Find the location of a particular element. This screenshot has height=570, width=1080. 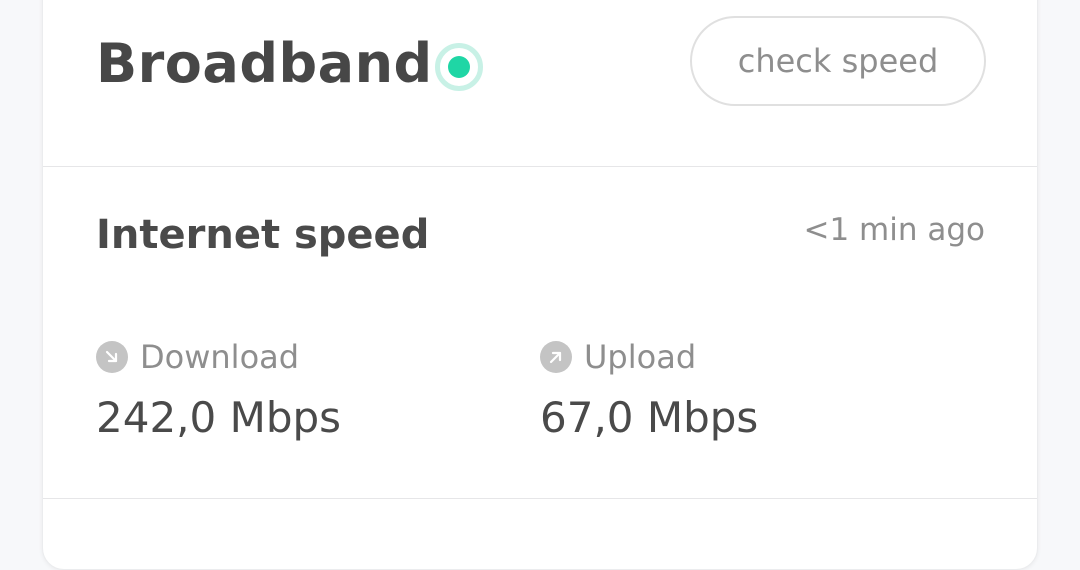

status-online-icon is located at coordinates (459, 67).